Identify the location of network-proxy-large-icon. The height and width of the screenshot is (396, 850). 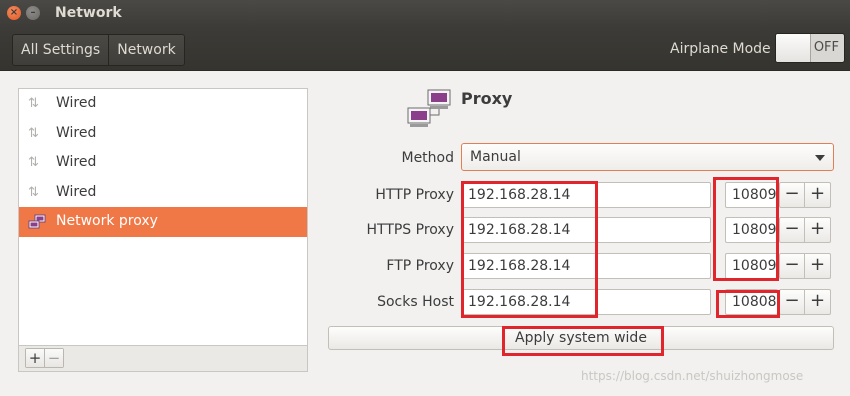
(429, 110).